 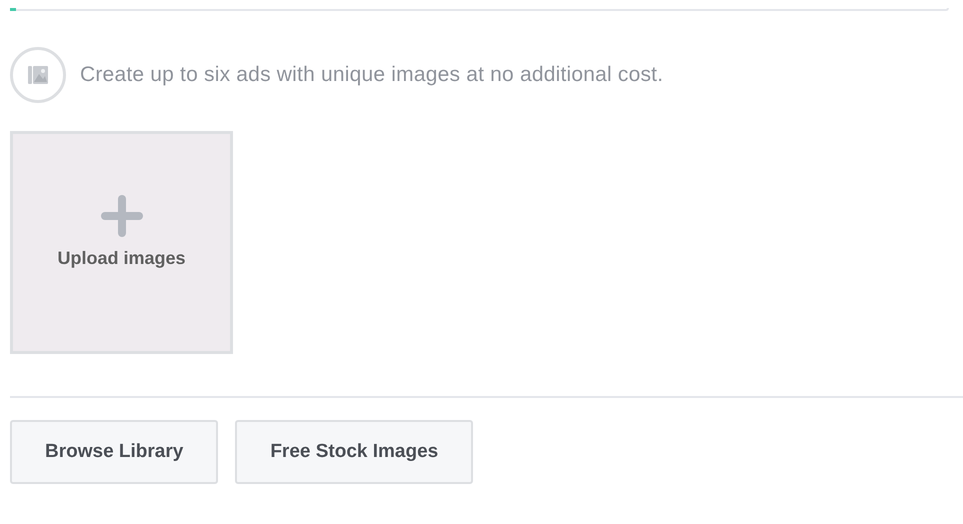 What do you see at coordinates (38, 75) in the screenshot?
I see `image-icon` at bounding box center [38, 75].